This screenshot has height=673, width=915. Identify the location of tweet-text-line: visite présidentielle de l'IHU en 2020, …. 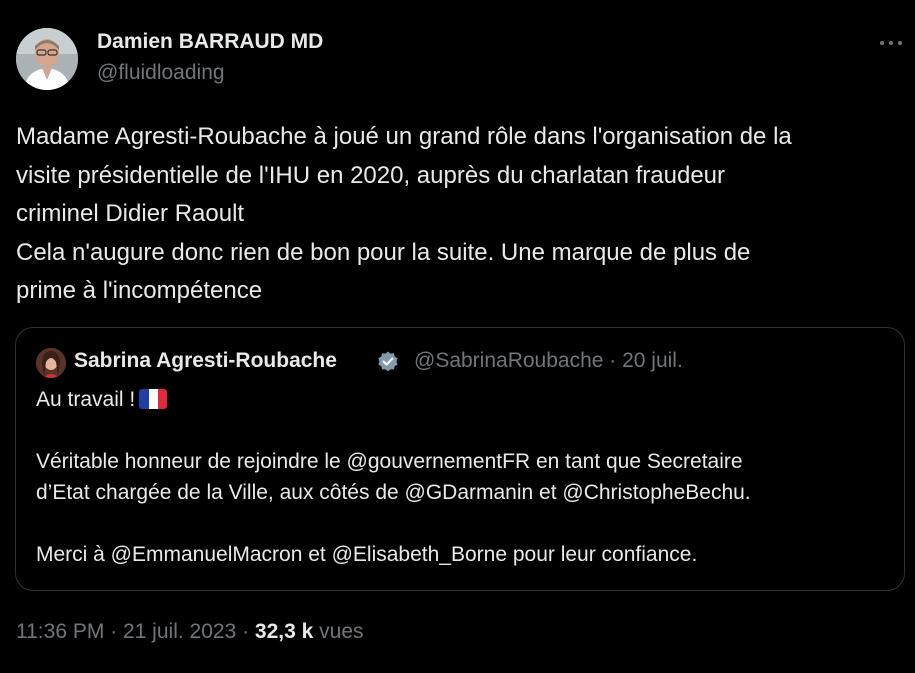
(371, 175).